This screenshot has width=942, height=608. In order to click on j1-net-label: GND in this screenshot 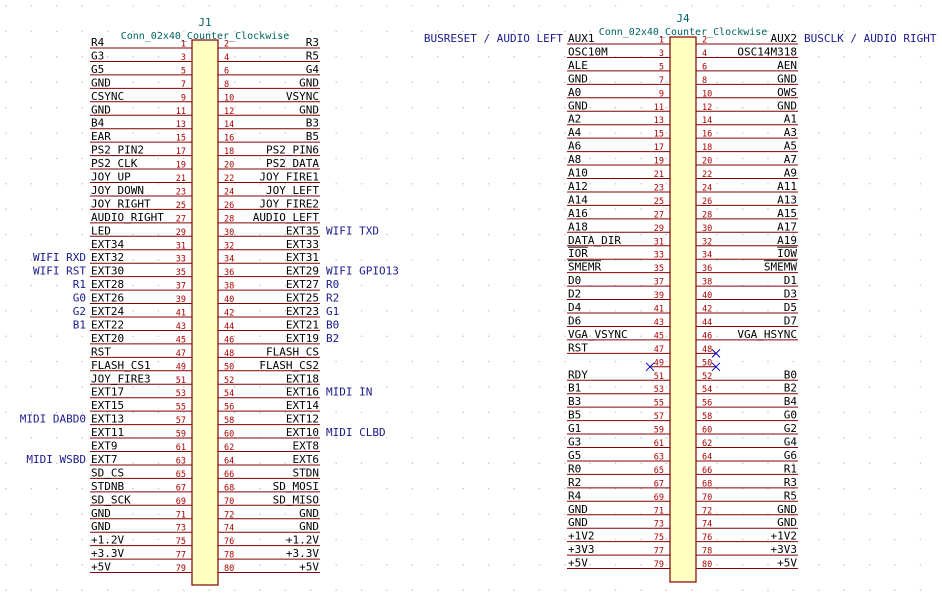, I will do `click(101, 526)`.